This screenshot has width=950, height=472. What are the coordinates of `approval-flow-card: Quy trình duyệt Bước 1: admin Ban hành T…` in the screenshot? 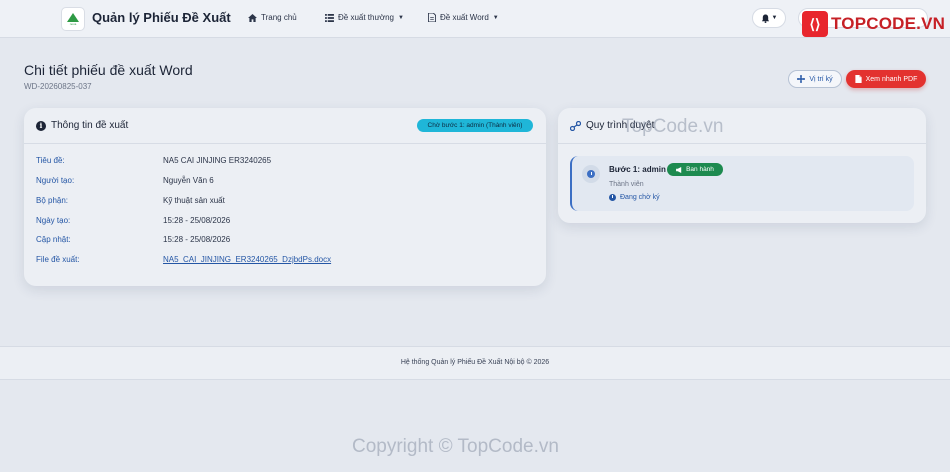 It's located at (742, 165).